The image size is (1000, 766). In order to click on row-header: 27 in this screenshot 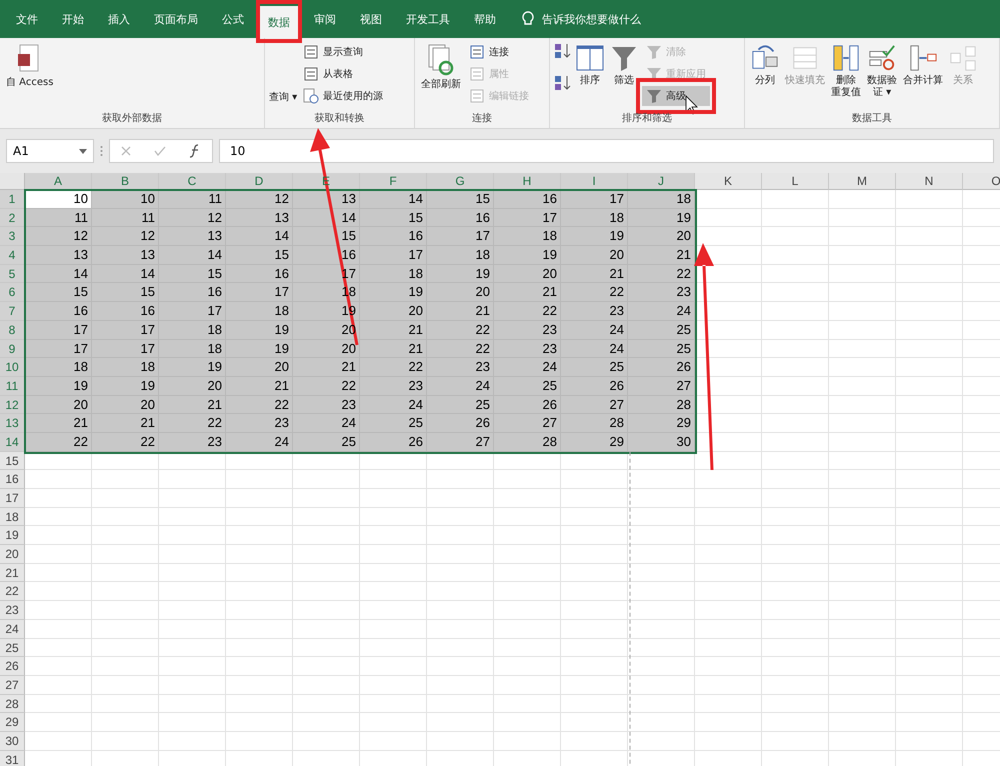, I will do `click(12, 685)`.